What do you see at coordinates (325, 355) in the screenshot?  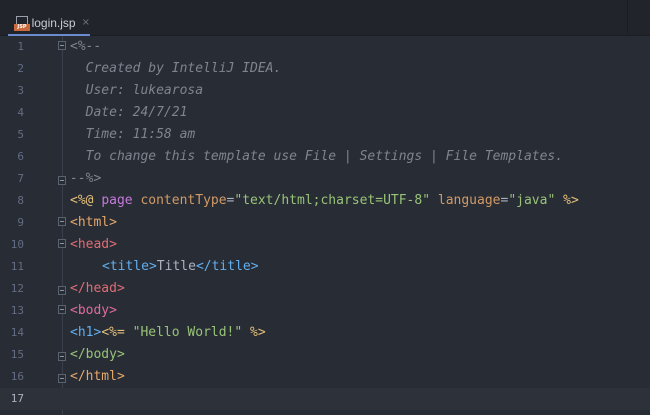 I see `code-line: 15 </body>` at bounding box center [325, 355].